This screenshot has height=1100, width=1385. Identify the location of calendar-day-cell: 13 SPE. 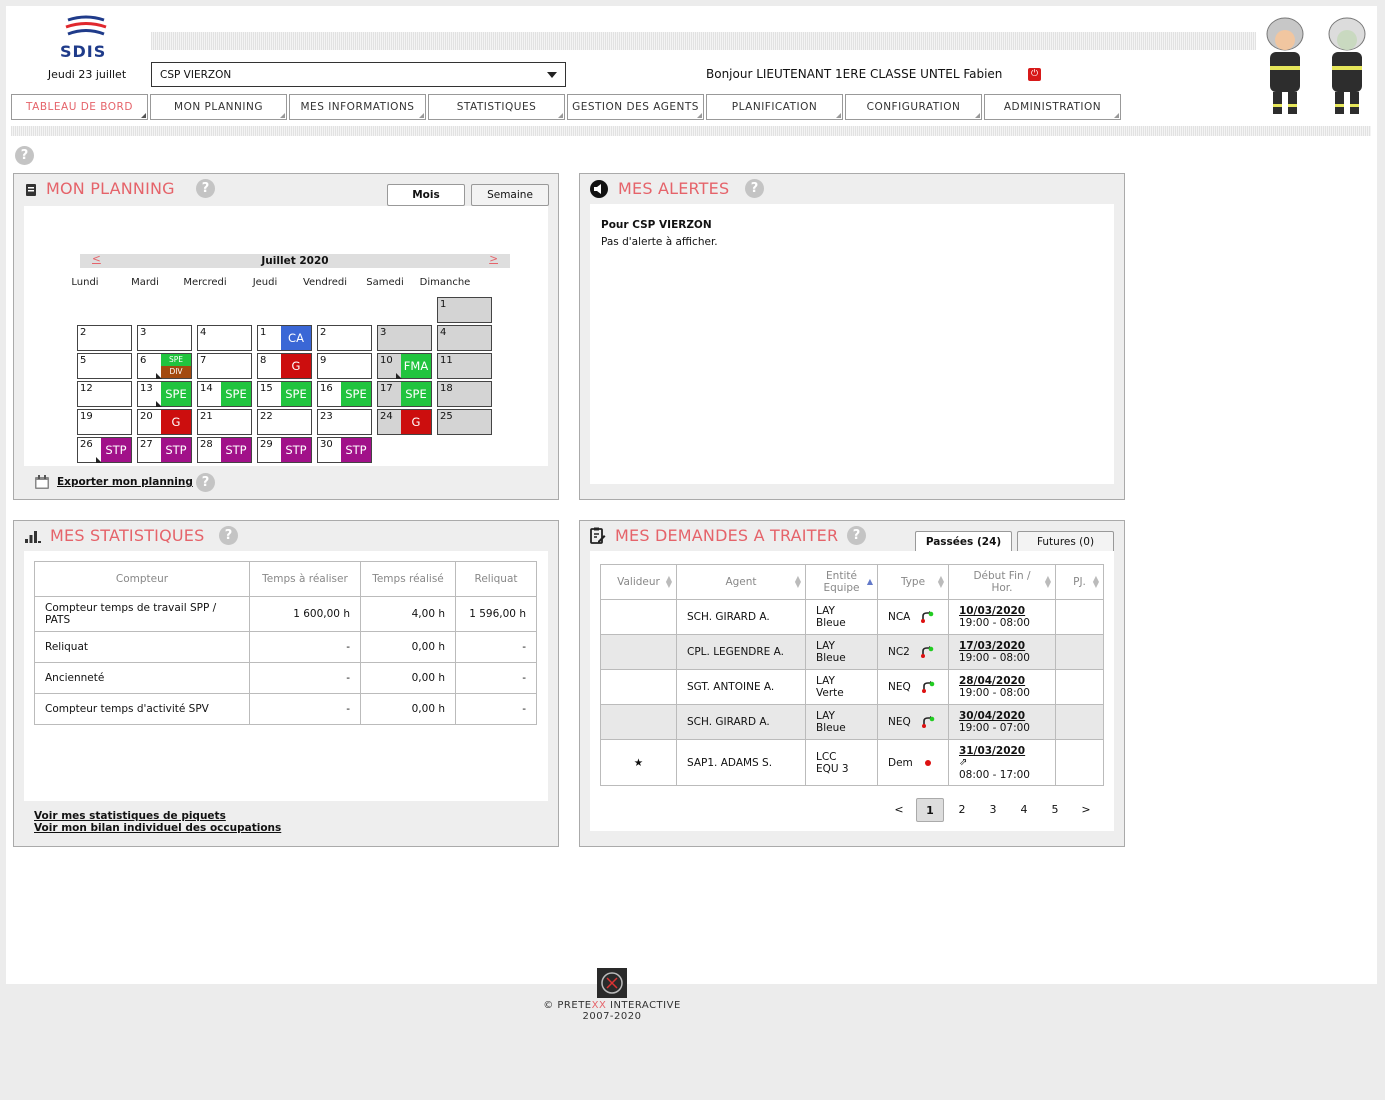
(164, 394).